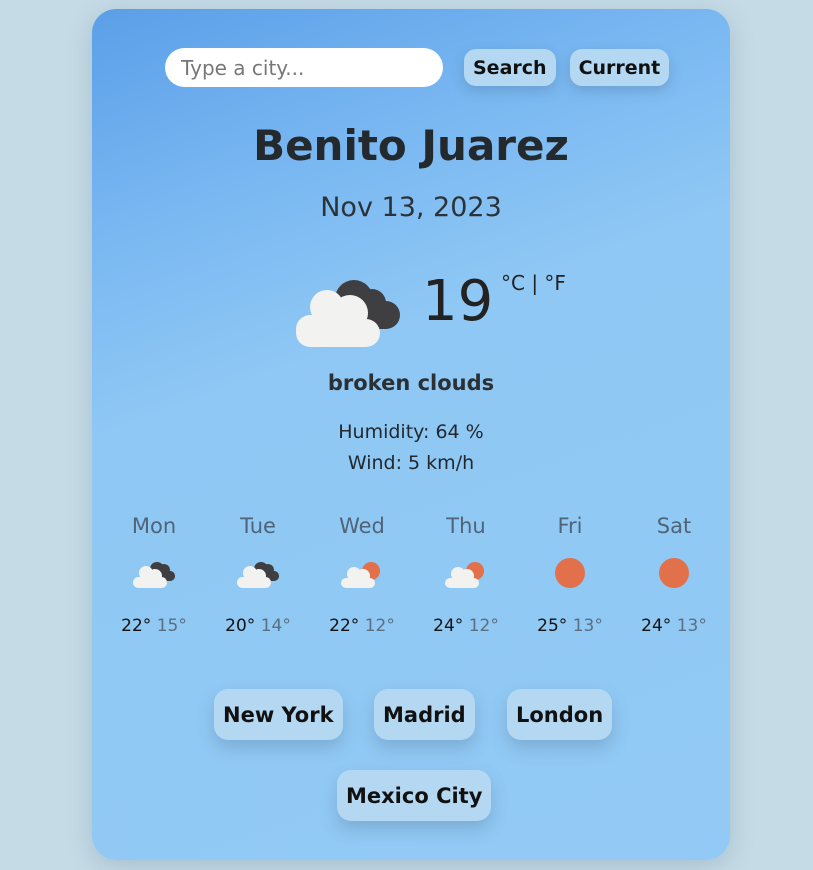 The image size is (813, 870). Describe the element at coordinates (258, 626) in the screenshot. I see `forecast-temps: 20° 14°` at that location.